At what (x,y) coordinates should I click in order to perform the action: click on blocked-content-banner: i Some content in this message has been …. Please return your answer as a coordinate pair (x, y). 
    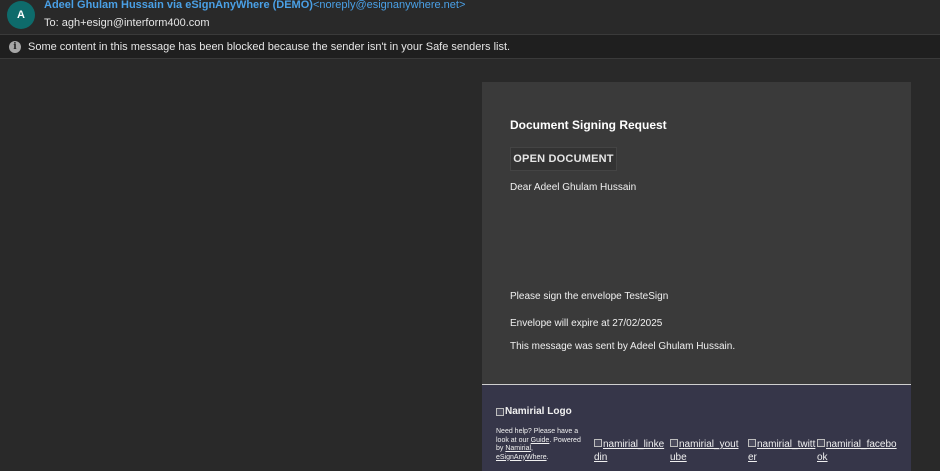
    Looking at the image, I should click on (470, 46).